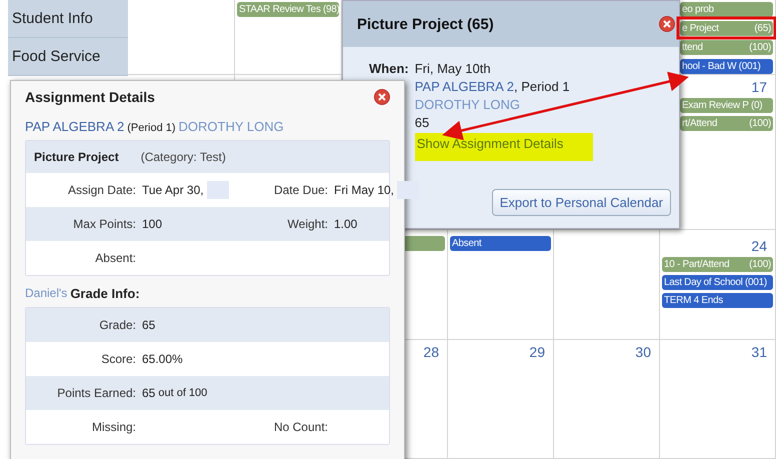 The width and height of the screenshot is (776, 459). What do you see at coordinates (104, 224) in the screenshot?
I see `field-label: Max Points:` at bounding box center [104, 224].